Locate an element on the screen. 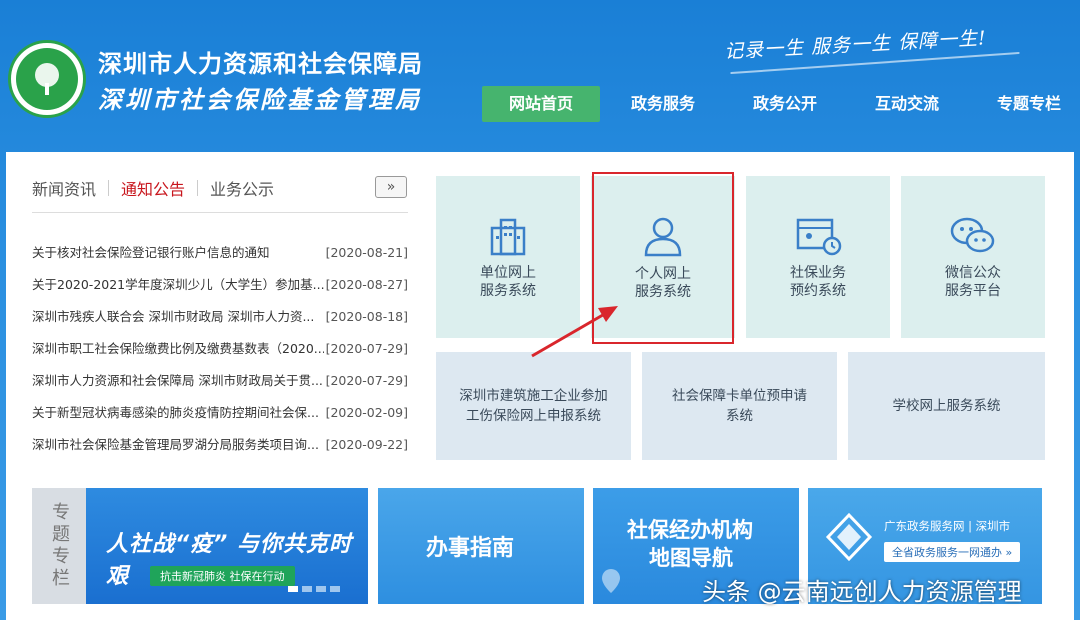  list-item: 深圳市残疾人联合会 深圳市财政局 深圳市人力资... [2020-08-18] is located at coordinates (220, 320).